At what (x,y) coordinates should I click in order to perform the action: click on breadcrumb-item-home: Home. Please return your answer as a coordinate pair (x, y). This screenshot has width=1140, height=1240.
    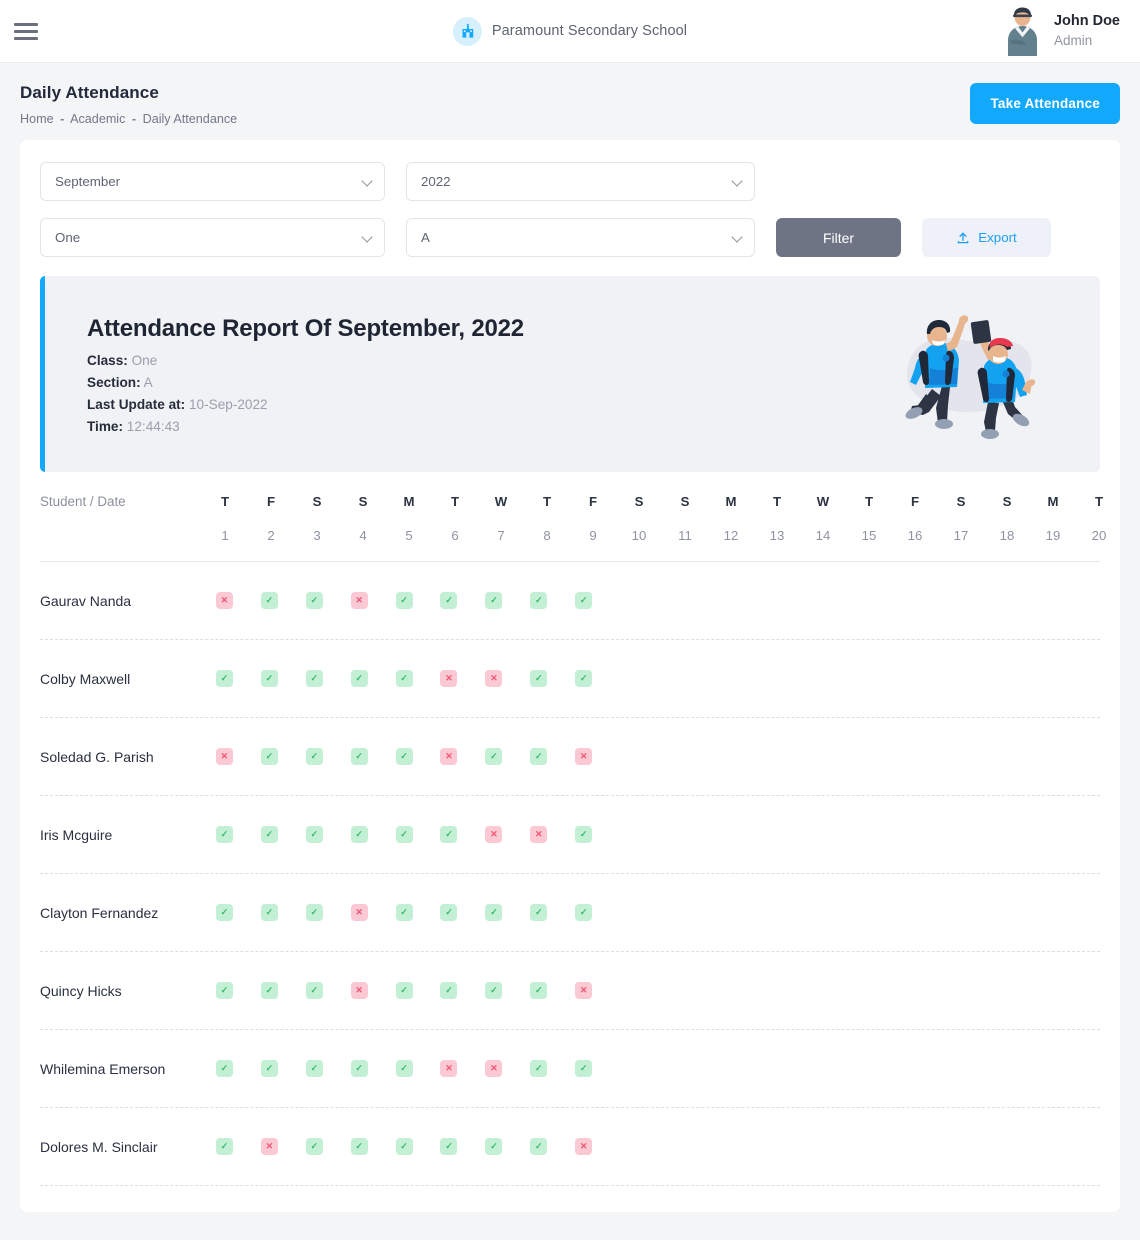
    Looking at the image, I should click on (37, 119).